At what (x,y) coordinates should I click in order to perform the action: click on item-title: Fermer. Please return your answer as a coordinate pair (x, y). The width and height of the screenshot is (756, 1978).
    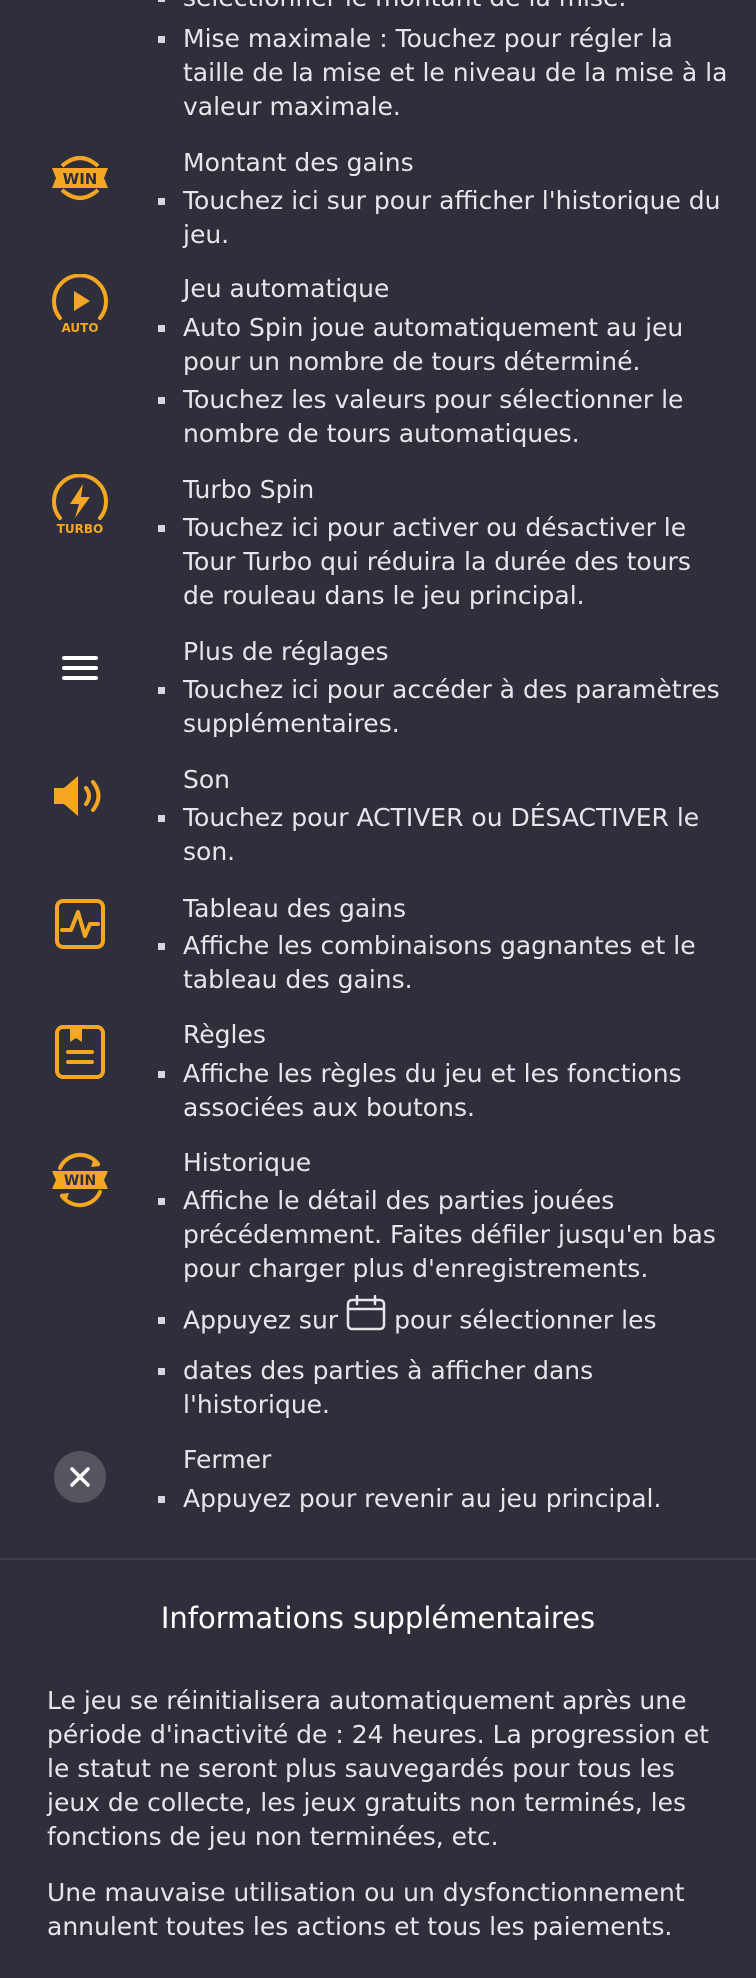
    Looking at the image, I should click on (227, 1459).